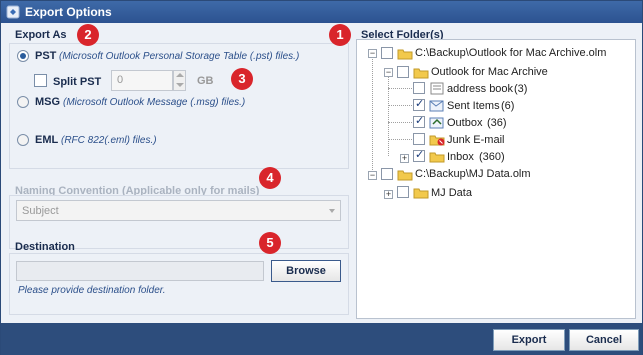 The image size is (643, 355). Describe the element at coordinates (46, 56) in the screenshot. I see `pst-label: PST` at that location.